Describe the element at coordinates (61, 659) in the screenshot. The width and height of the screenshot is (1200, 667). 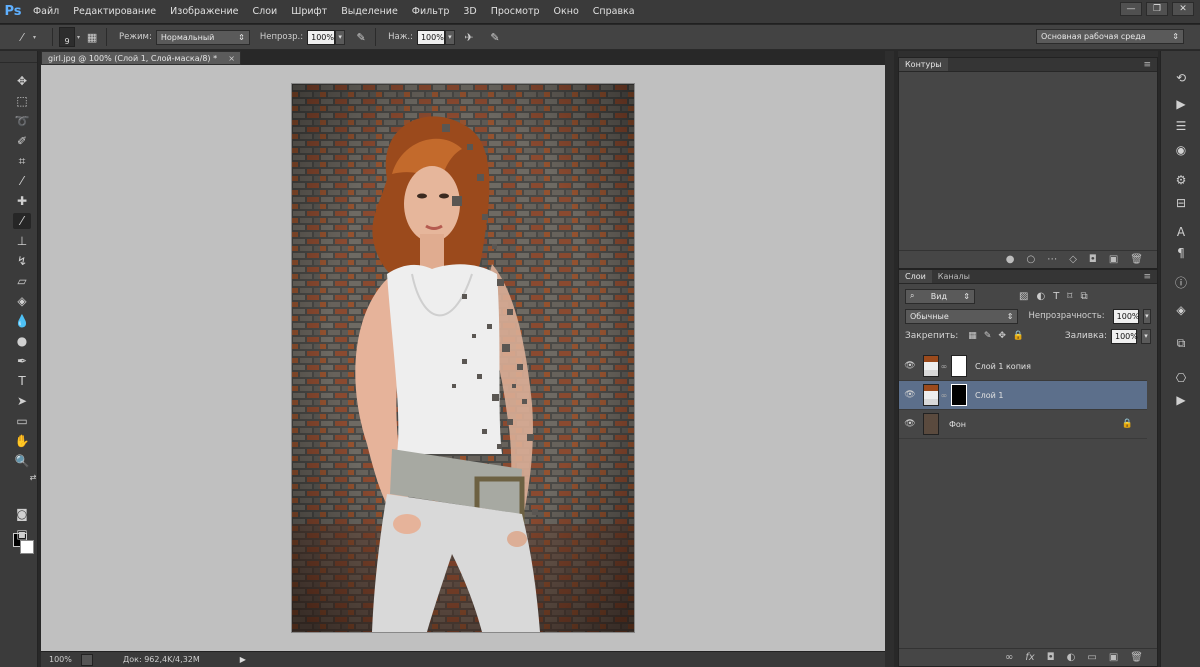
I see `zoom-level: 100%` at that location.